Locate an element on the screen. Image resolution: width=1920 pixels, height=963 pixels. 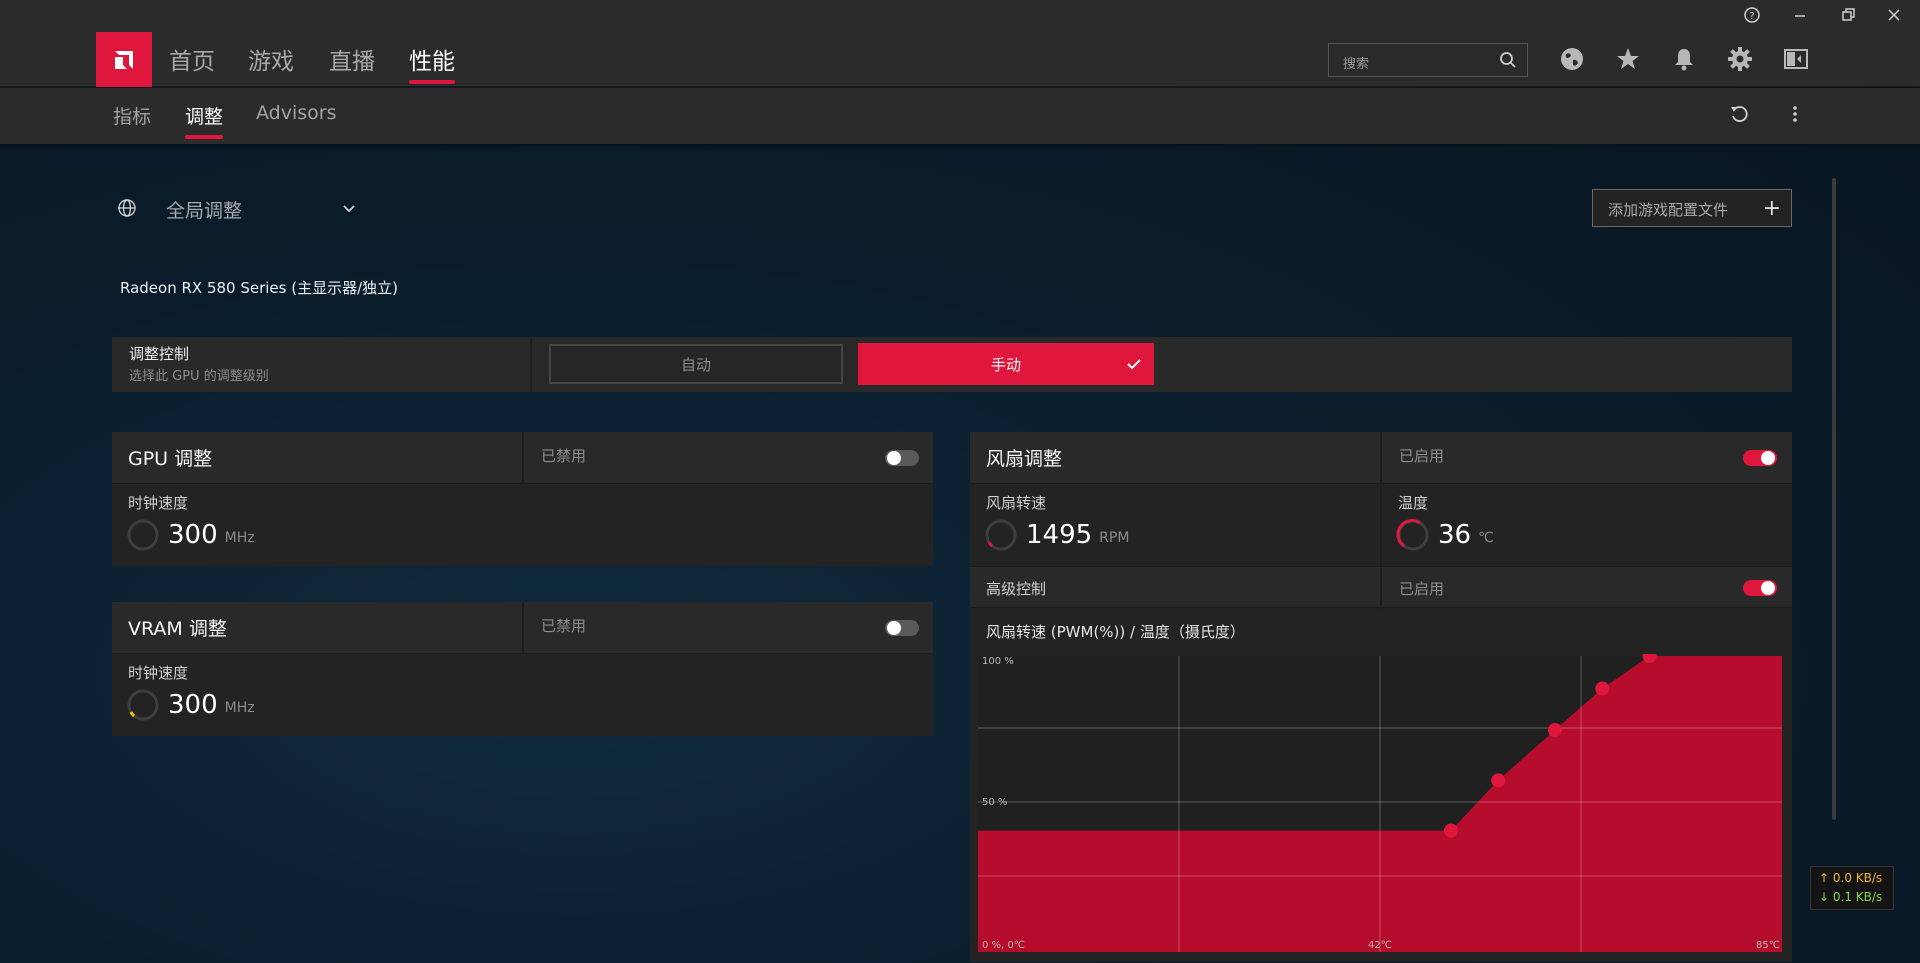
y-tick-label: 50 % is located at coordinates (995, 802).